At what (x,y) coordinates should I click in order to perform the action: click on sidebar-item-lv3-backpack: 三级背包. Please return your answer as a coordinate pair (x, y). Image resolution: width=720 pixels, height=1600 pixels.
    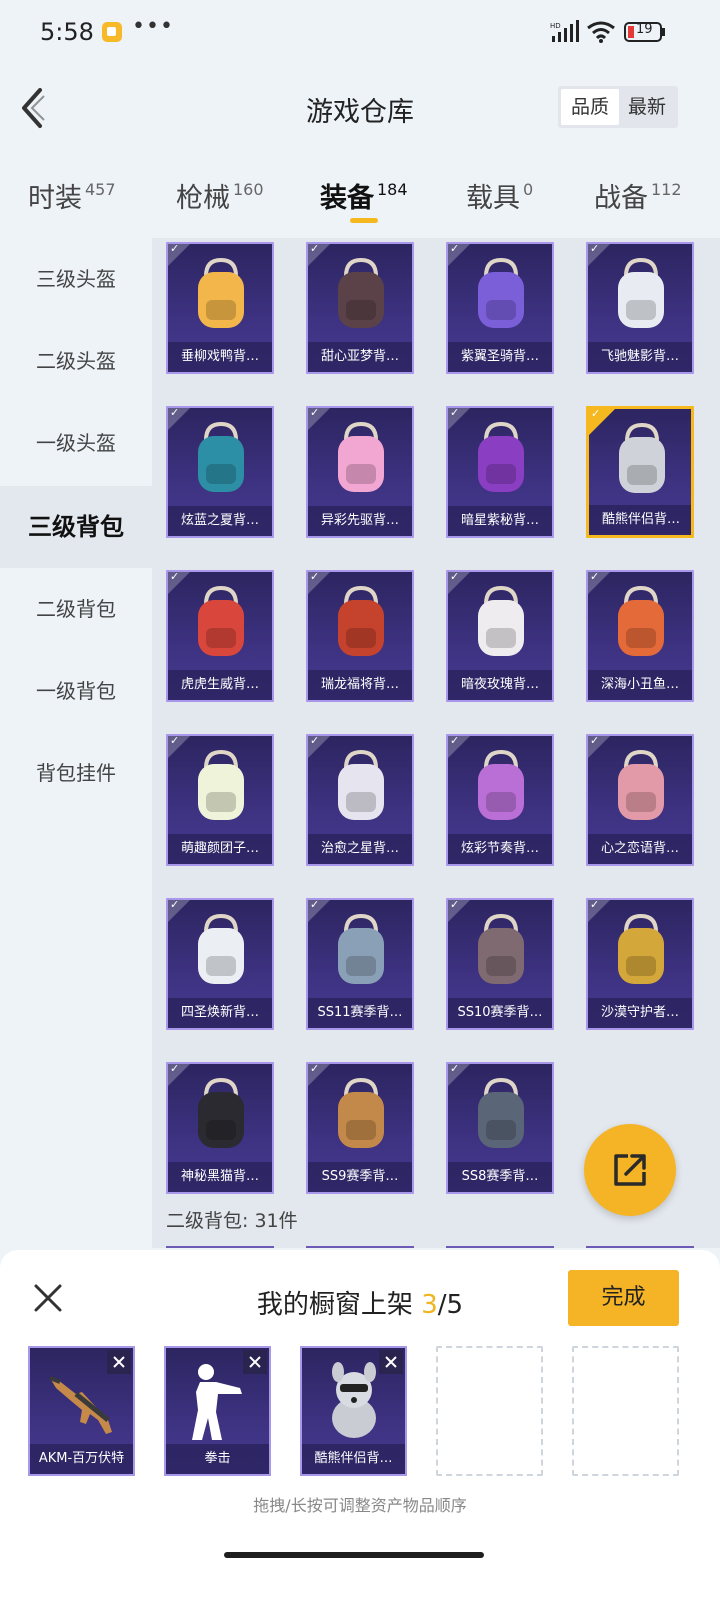
    Looking at the image, I should click on (76, 527).